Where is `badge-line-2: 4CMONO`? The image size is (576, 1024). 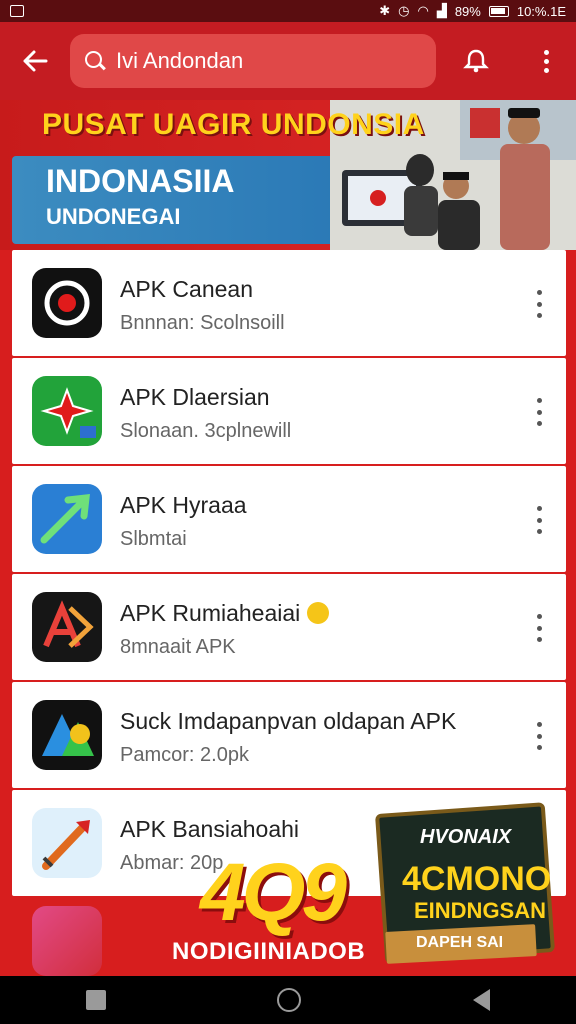 badge-line-2: 4CMONO is located at coordinates (477, 879).